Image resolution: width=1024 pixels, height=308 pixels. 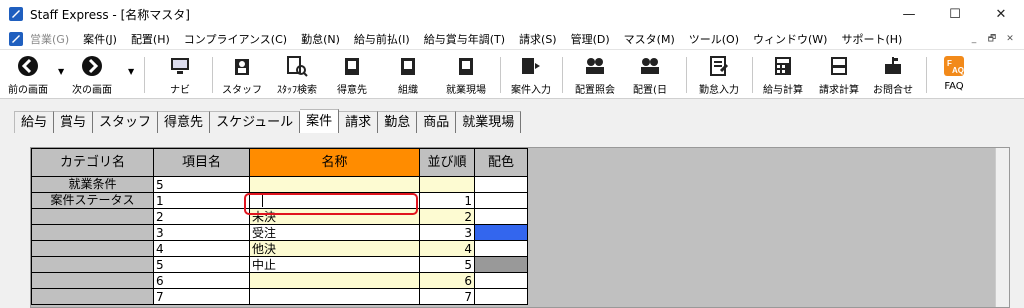 I want to click on name-cell-editing, so click(x=334, y=200).